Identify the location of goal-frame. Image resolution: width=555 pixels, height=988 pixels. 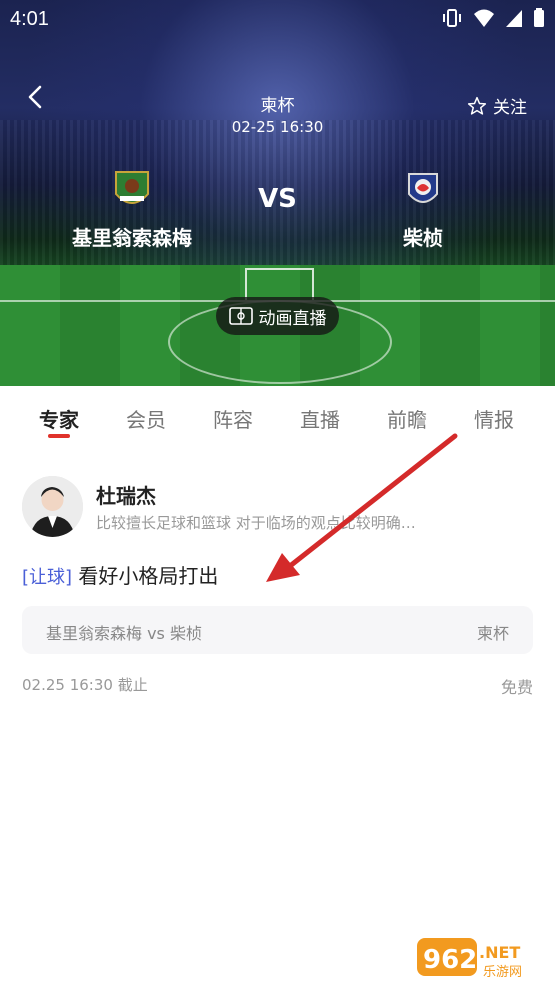
(279, 284).